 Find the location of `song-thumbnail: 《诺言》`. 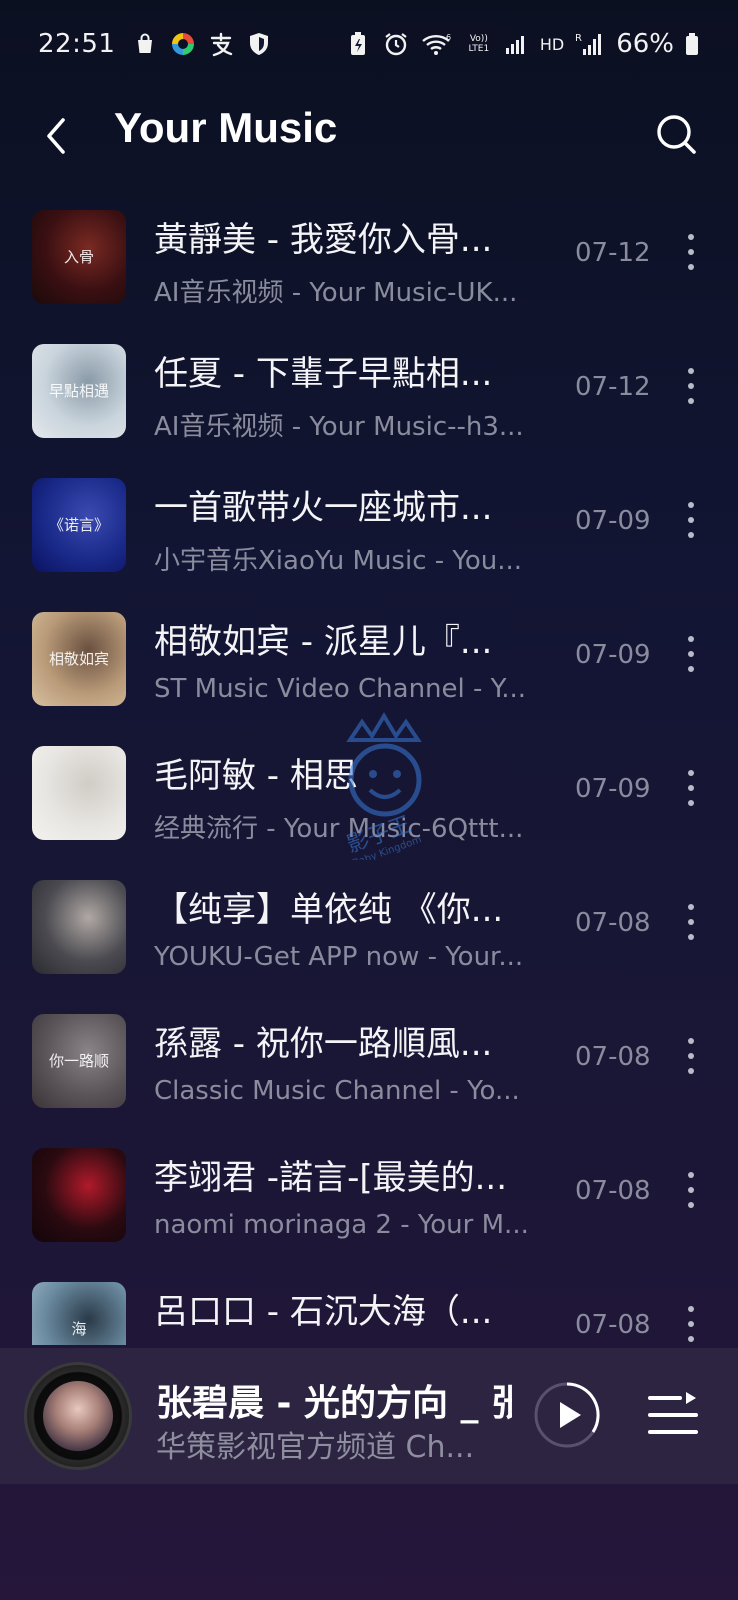

song-thumbnail: 《诺言》 is located at coordinates (79, 525).